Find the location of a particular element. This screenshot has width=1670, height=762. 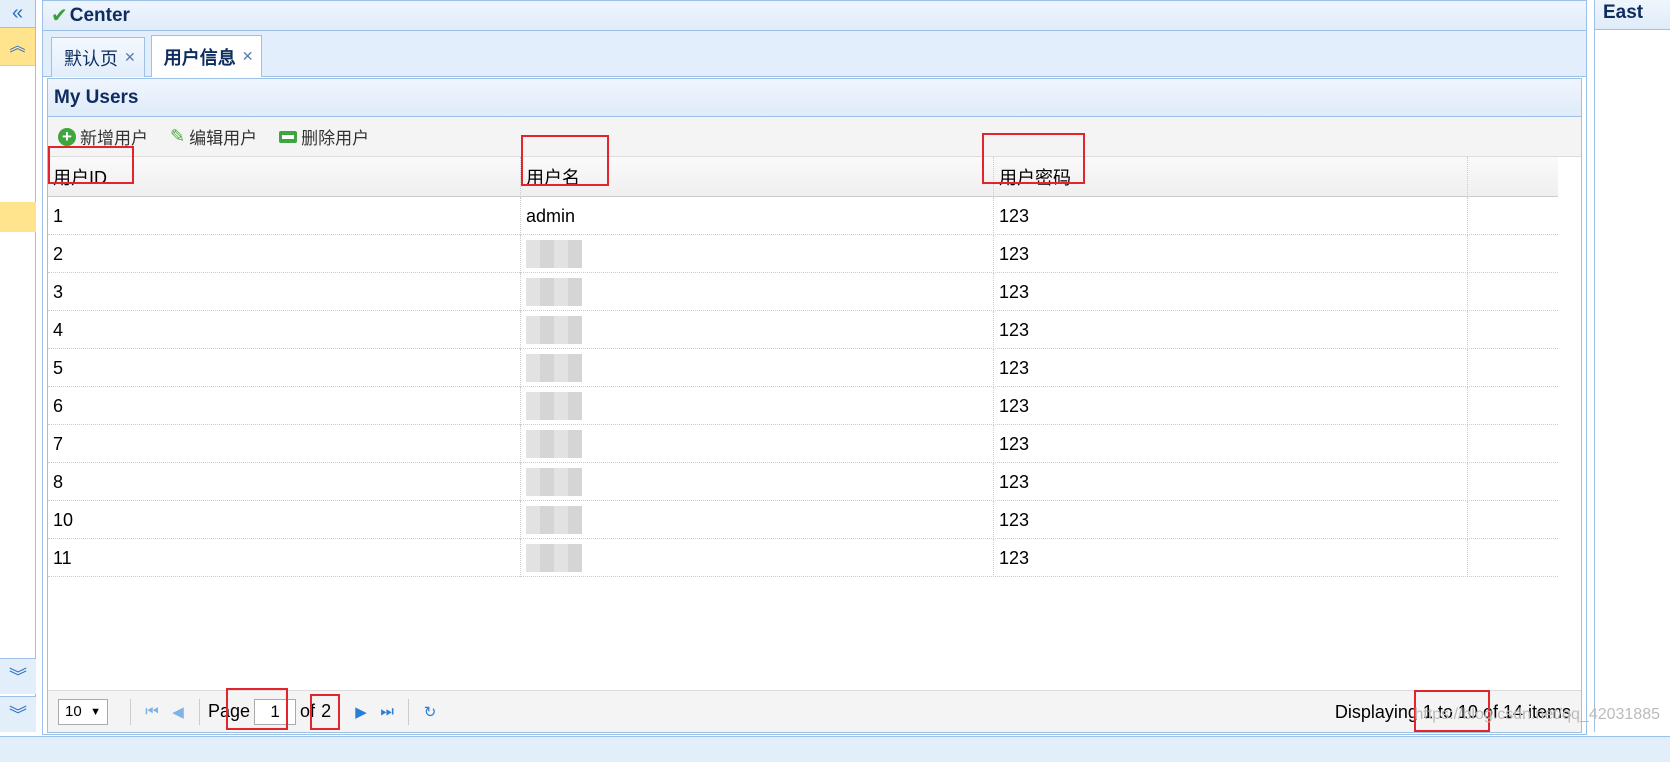

table-row: 5 123 is located at coordinates (803, 368).